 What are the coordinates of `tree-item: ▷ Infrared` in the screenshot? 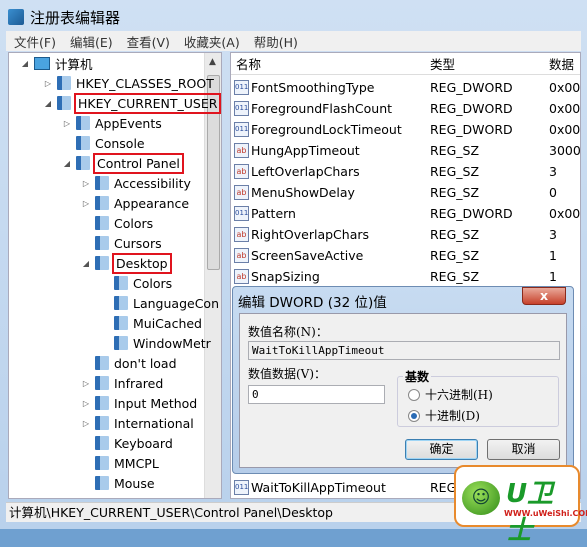 It's located at (121, 383).